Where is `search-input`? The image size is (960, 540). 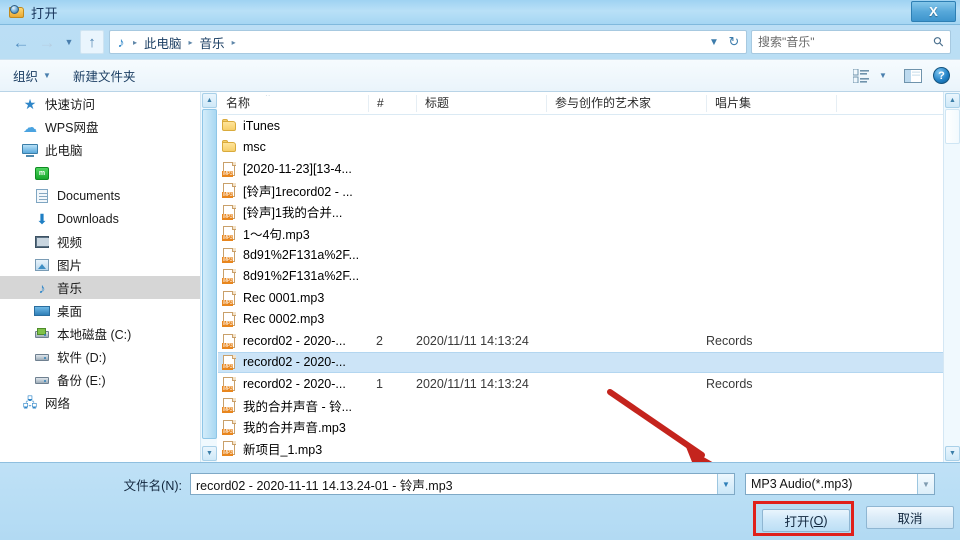 search-input is located at coordinates (846, 42).